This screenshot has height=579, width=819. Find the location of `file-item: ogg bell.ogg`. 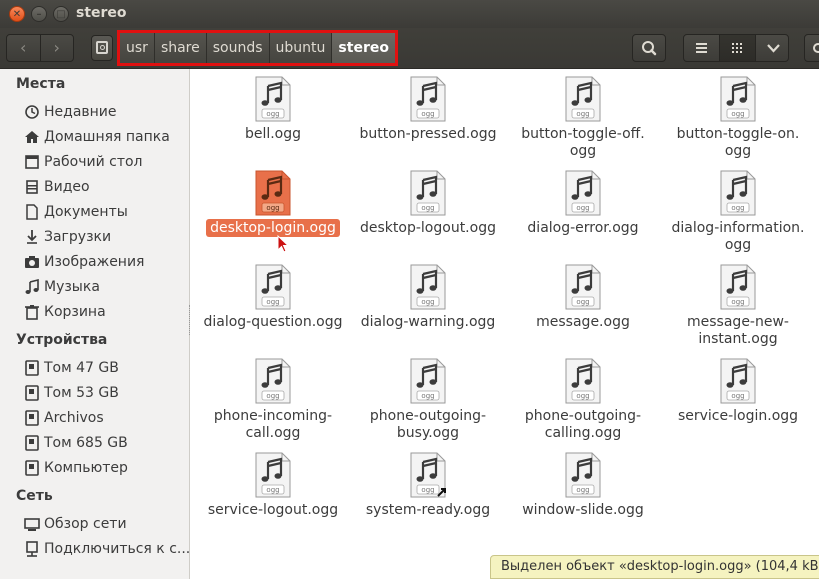

file-item: ogg bell.ogg is located at coordinates (273, 121).